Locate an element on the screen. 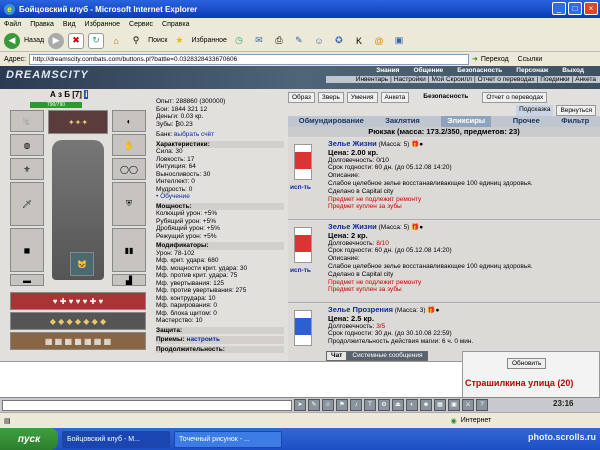 The image size is (600, 450). refresh-online-button: Обновить is located at coordinates (527, 363).